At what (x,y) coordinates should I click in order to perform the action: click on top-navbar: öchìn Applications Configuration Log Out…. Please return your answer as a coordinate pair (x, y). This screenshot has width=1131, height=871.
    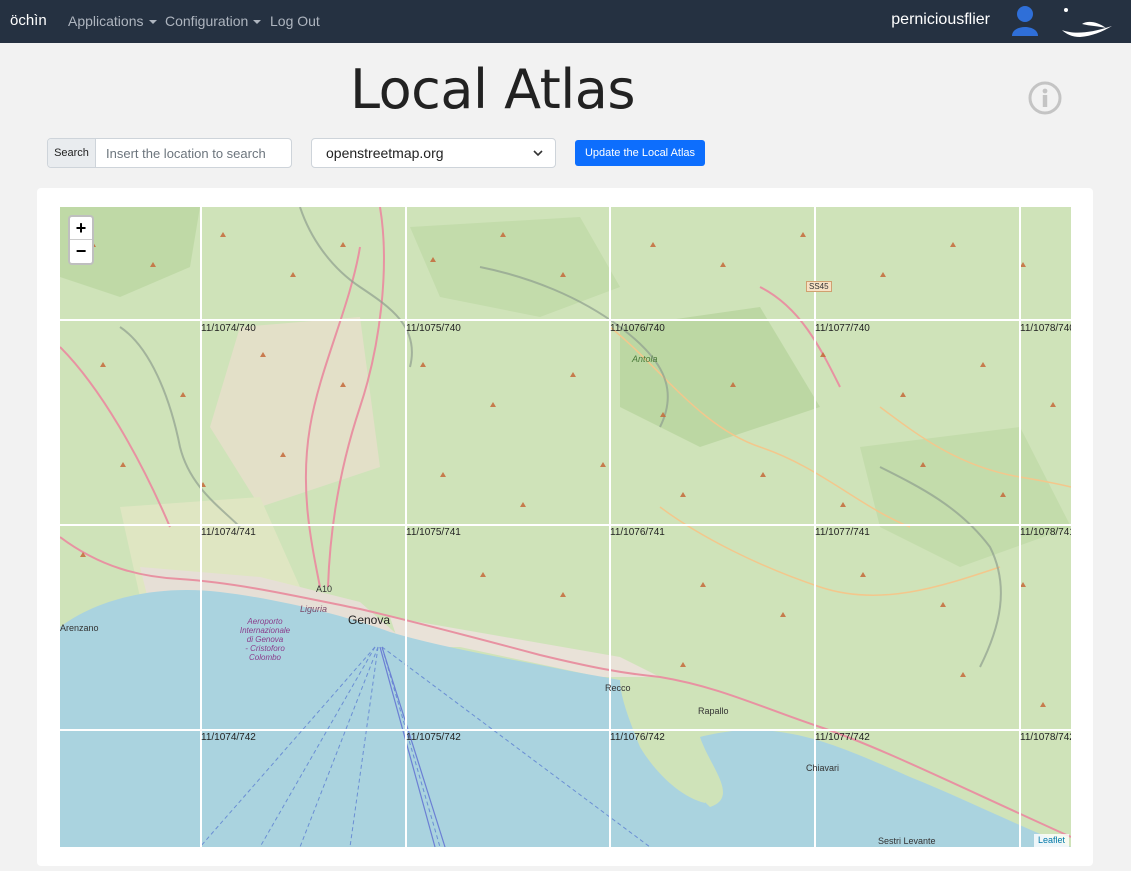
    Looking at the image, I should click on (565, 21).